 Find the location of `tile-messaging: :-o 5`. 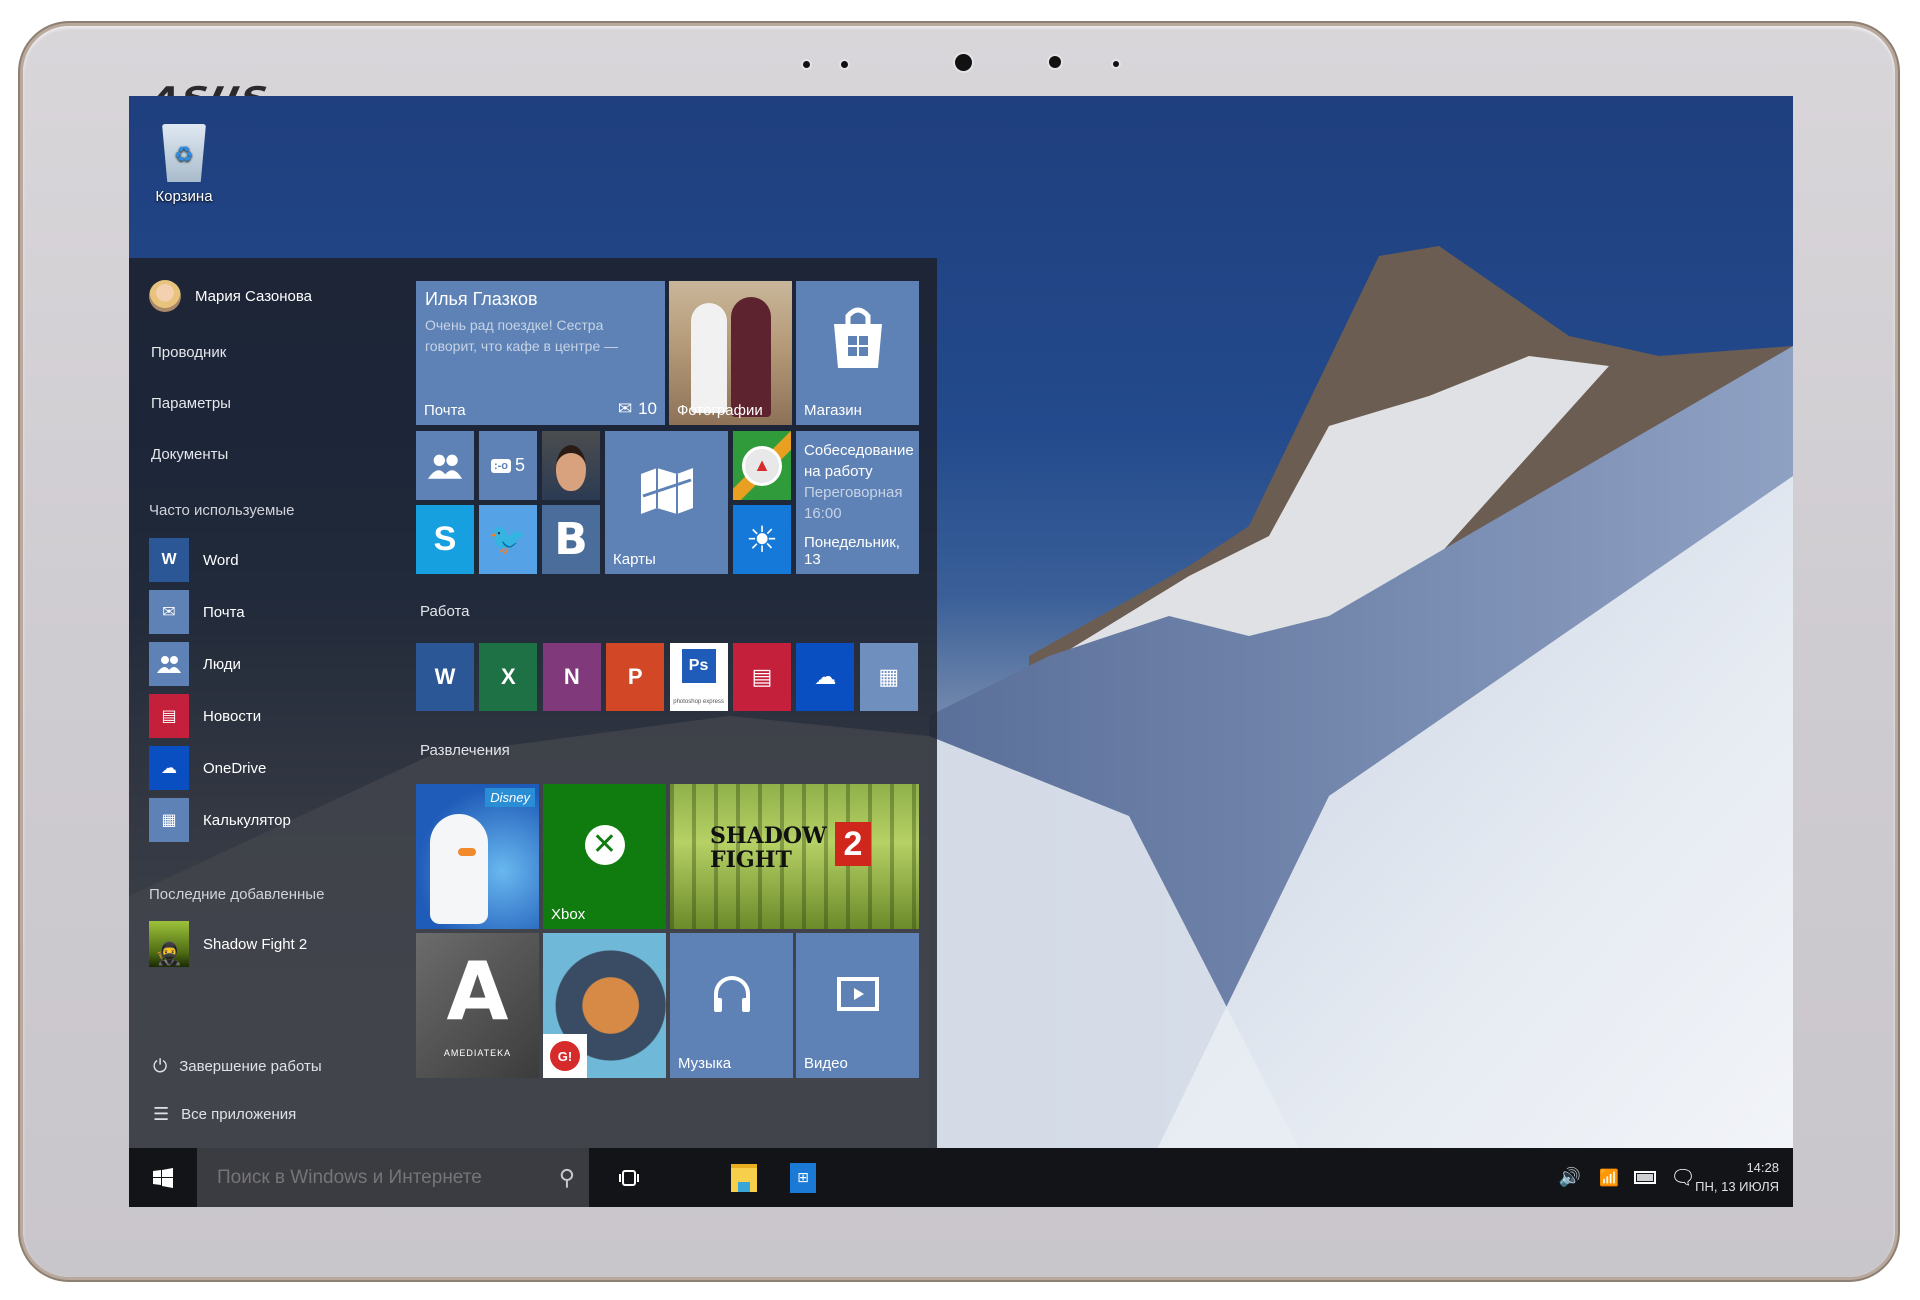

tile-messaging: :-o 5 is located at coordinates (508, 465).